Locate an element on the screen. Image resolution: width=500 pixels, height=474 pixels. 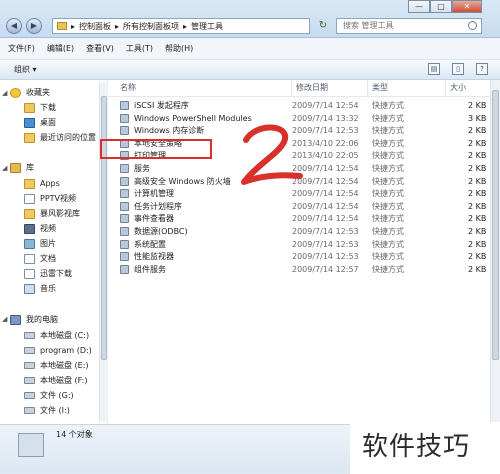
menu-help: 帮助(H) is located at coordinates (179, 48).